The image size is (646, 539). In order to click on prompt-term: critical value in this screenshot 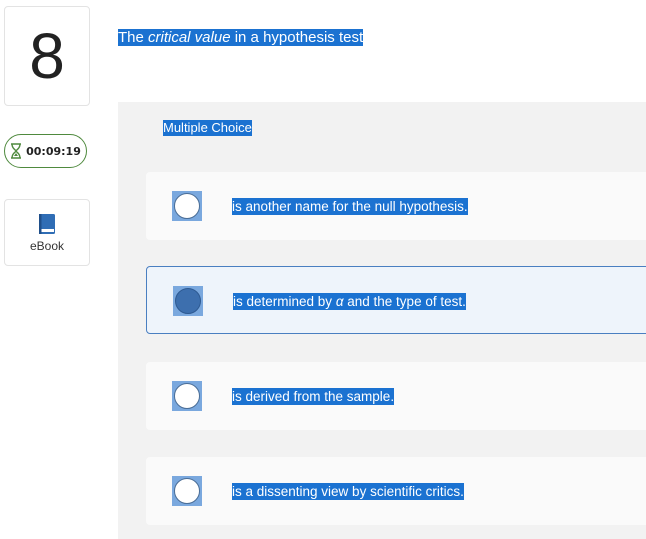, I will do `click(189, 37)`.